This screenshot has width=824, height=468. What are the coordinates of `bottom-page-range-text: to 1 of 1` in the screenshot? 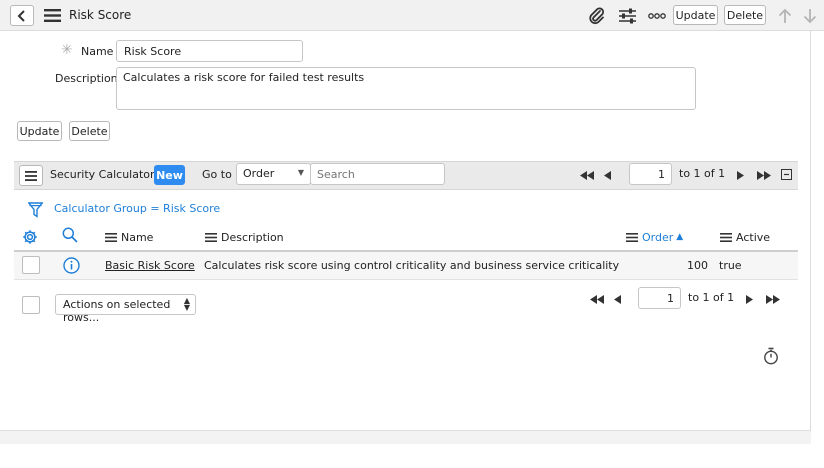 It's located at (711, 297).